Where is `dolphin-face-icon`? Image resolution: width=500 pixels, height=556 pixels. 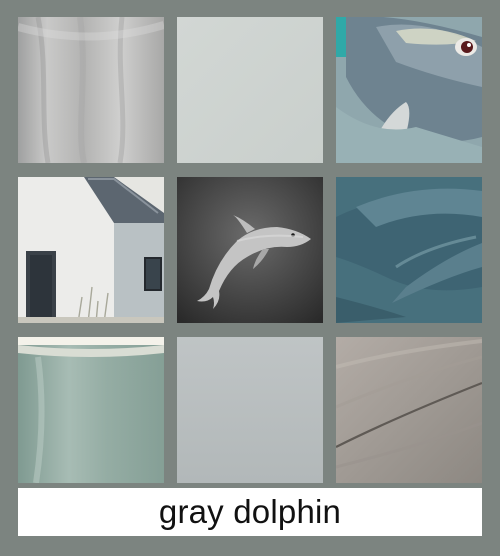 dolphin-face-icon is located at coordinates (409, 90).